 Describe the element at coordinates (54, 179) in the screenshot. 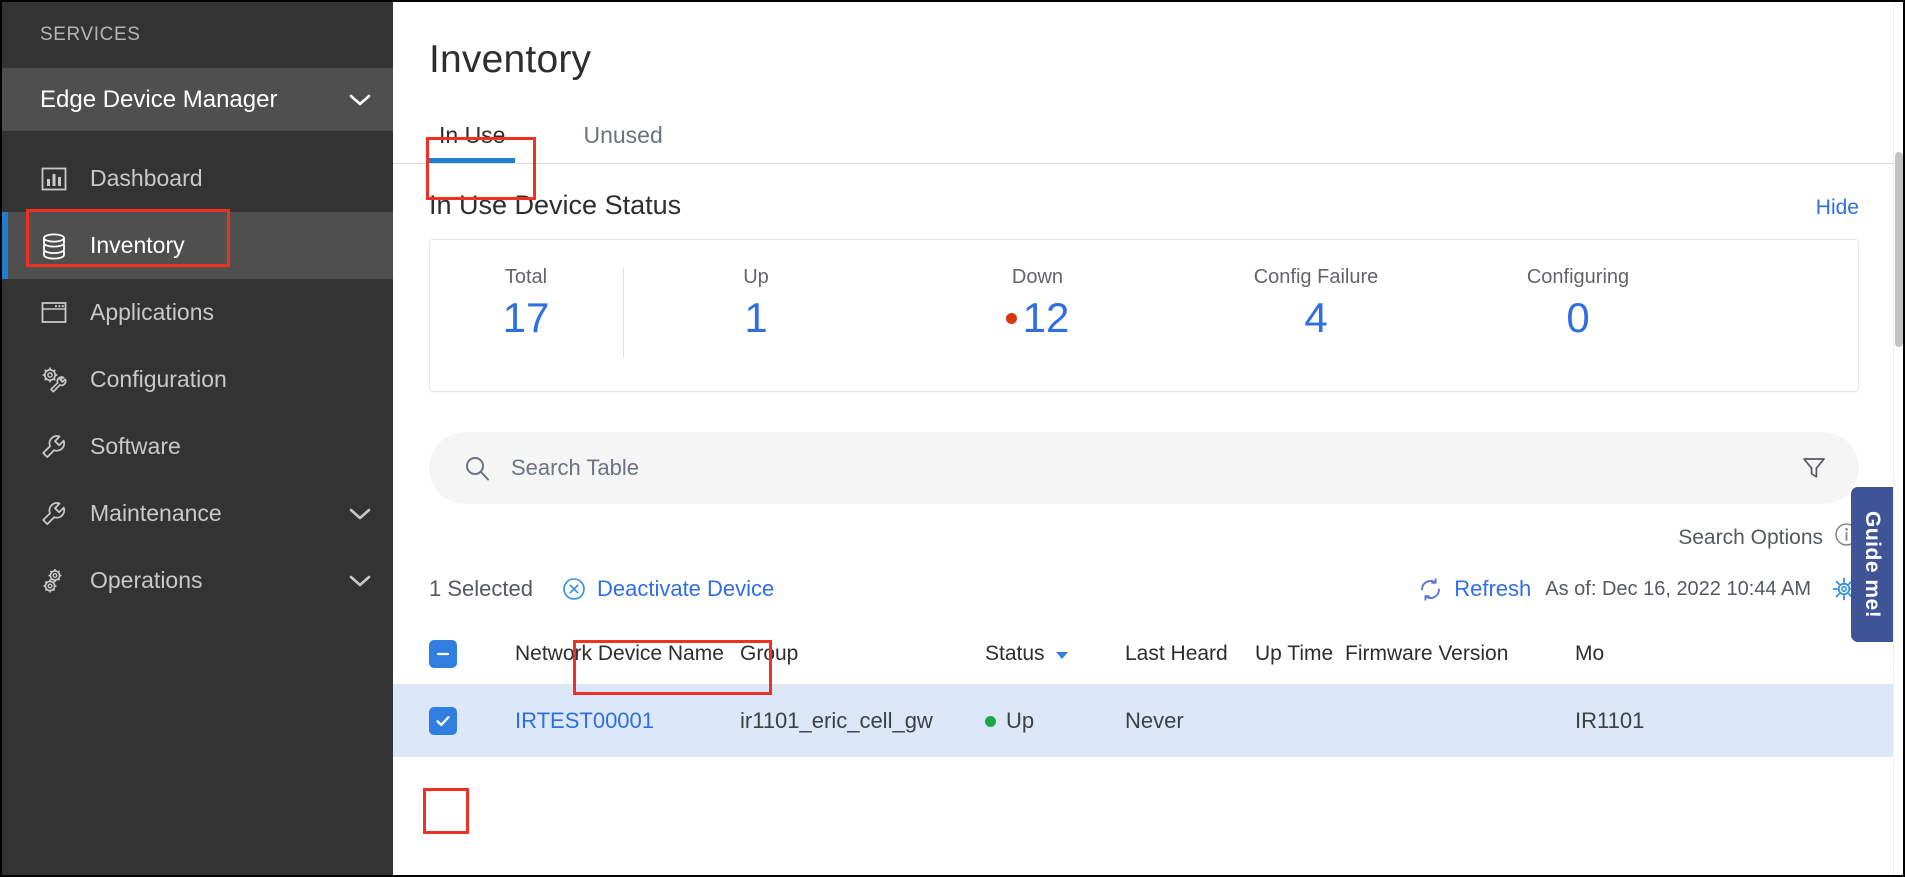

I see `chart-bars-icon` at that location.